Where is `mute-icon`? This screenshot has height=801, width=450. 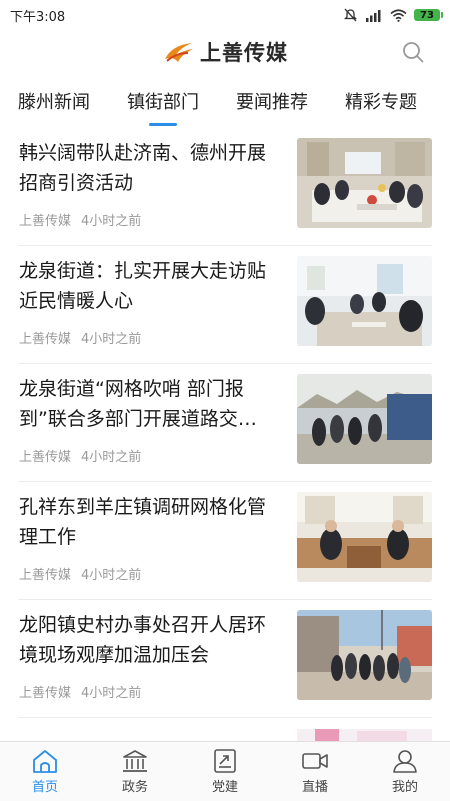 mute-icon is located at coordinates (350, 15).